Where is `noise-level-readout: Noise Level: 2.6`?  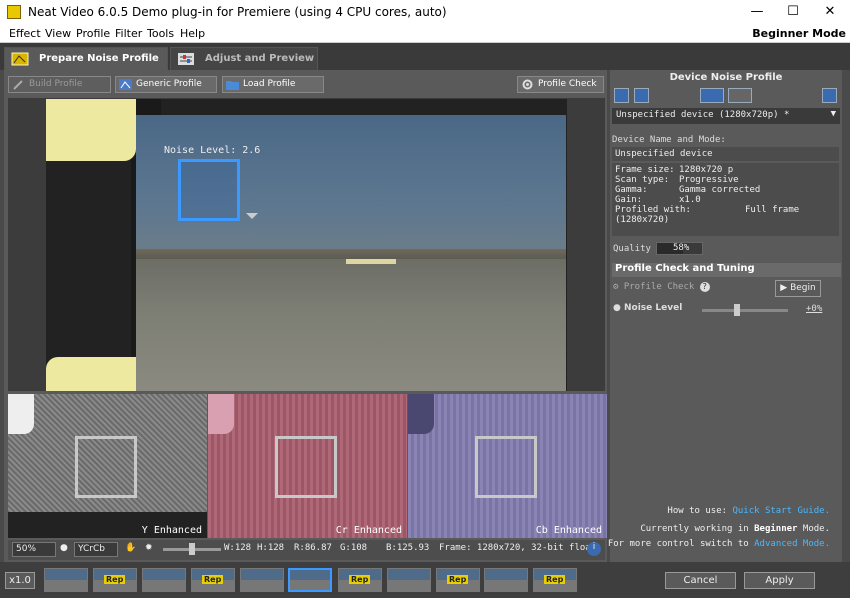 noise-level-readout: Noise Level: 2.6 is located at coordinates (212, 150).